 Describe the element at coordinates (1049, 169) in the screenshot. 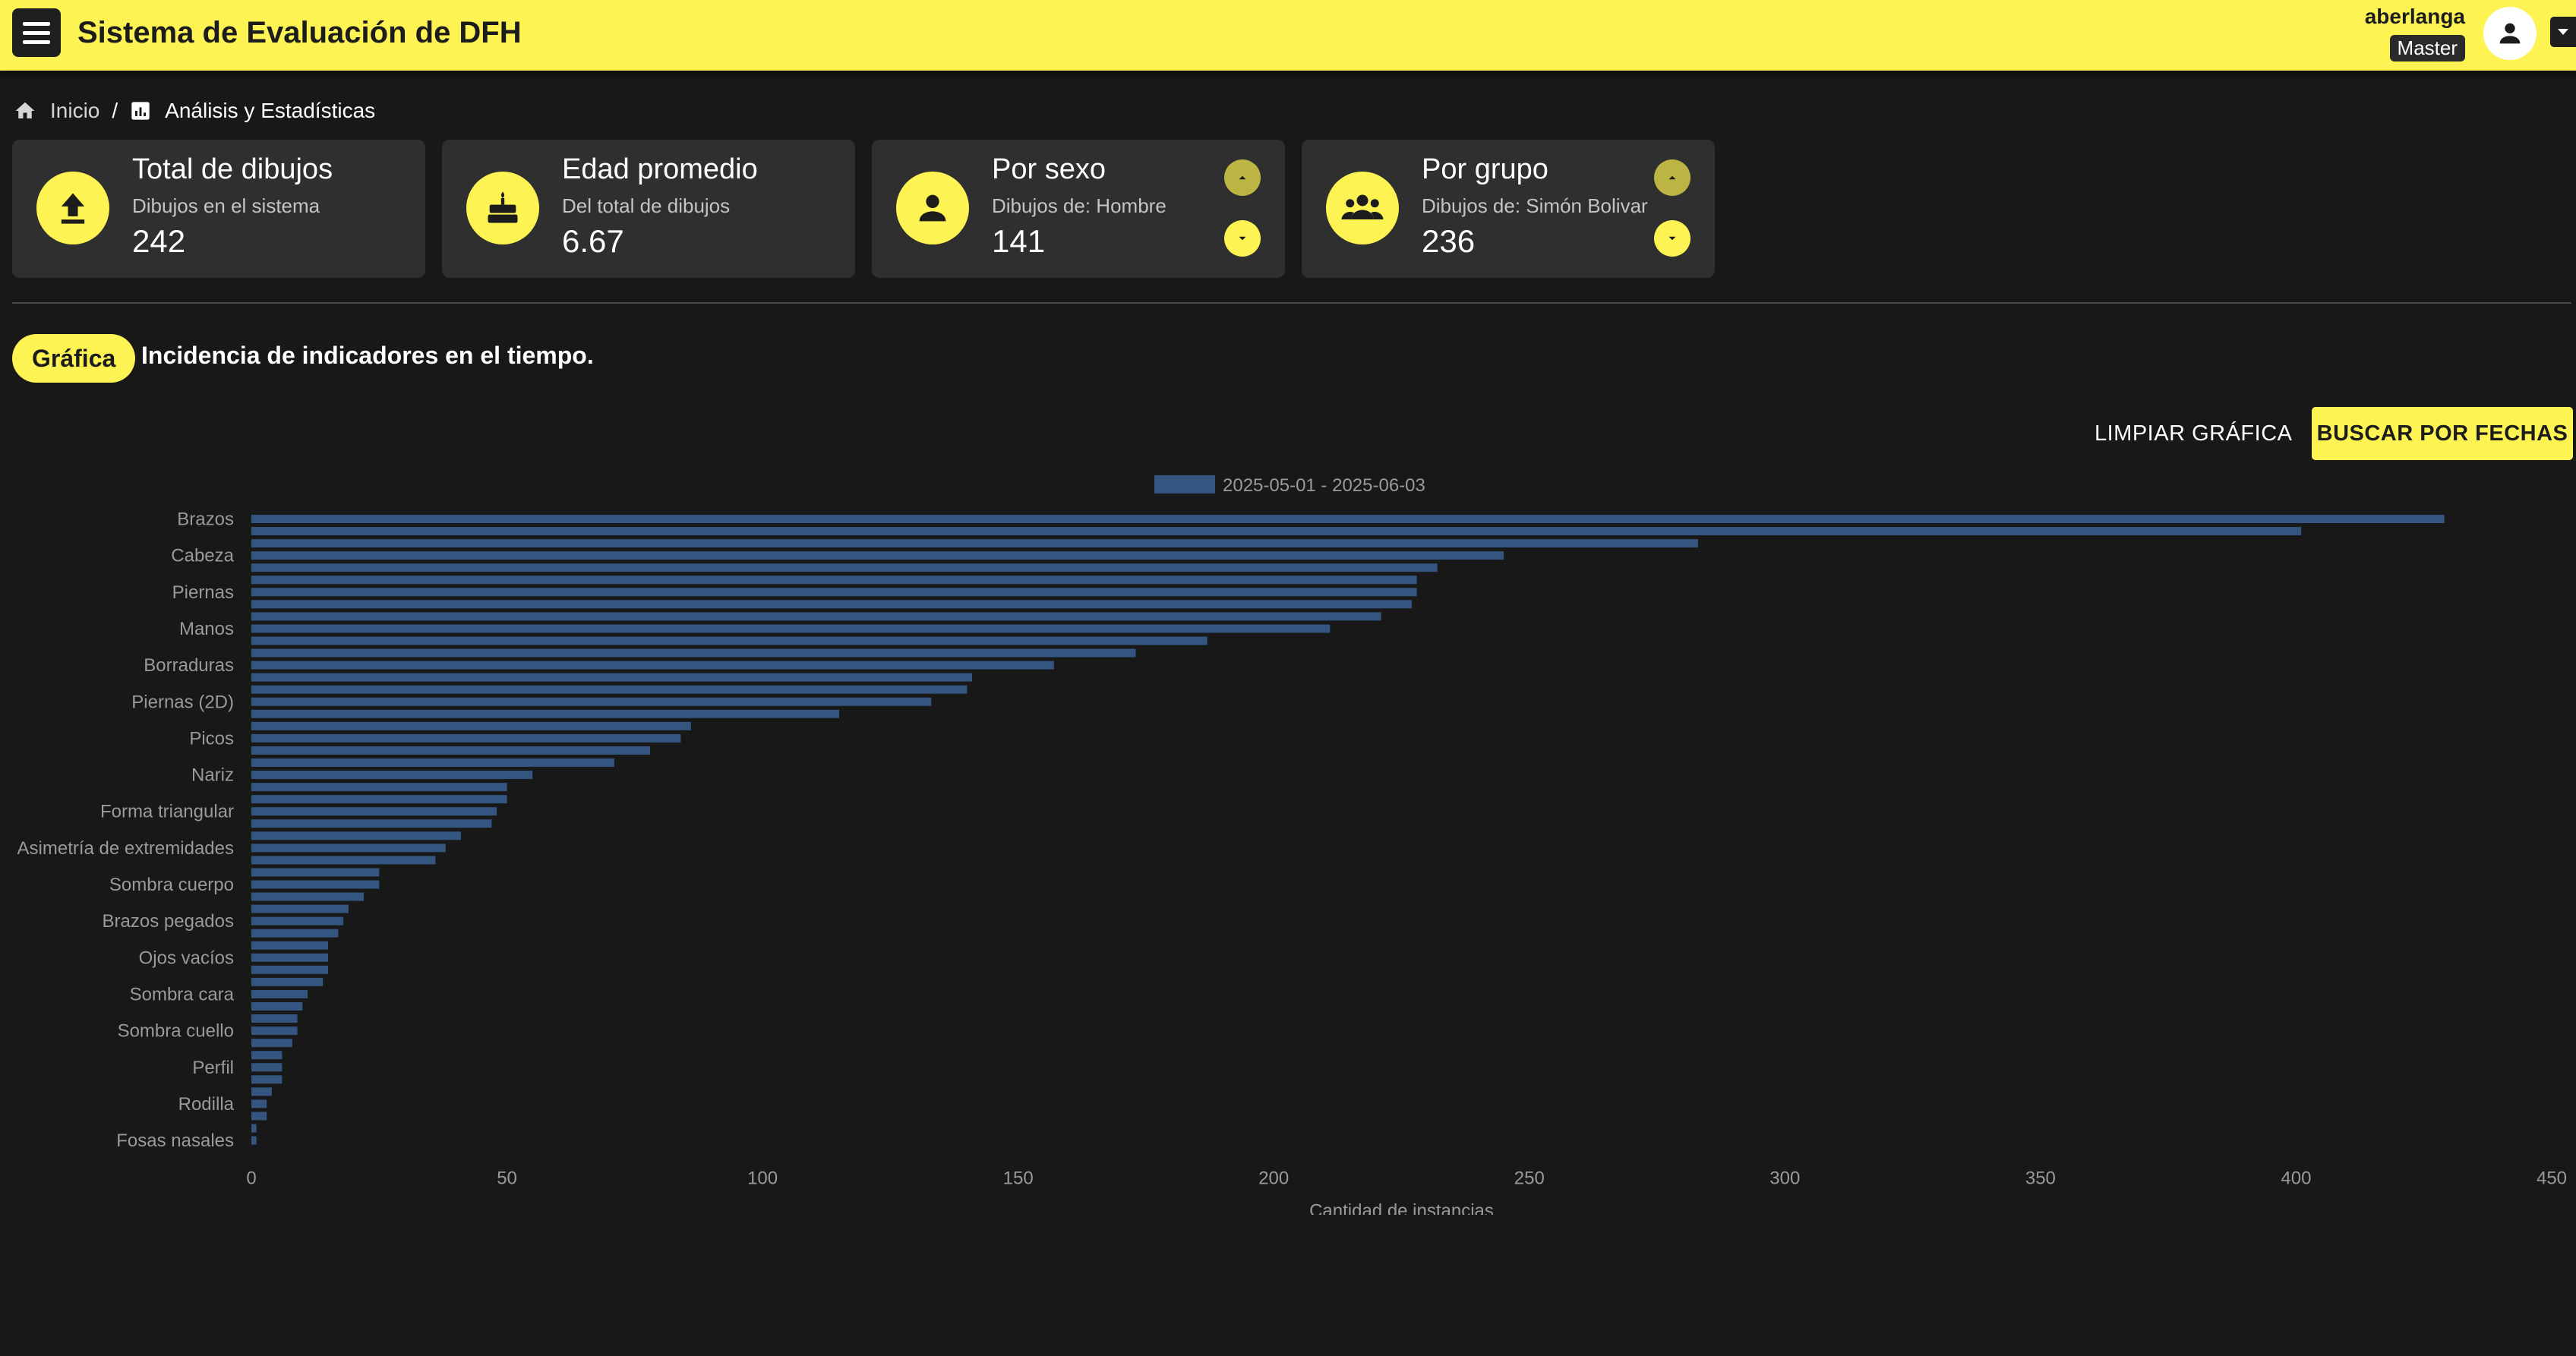

I see `card-title: Por sexo` at that location.